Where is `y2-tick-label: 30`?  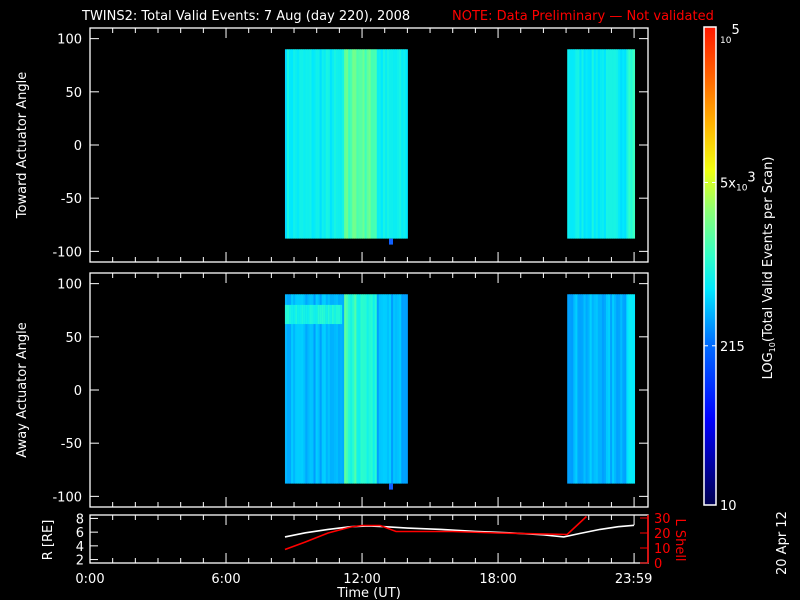
y2-tick-label: 30 is located at coordinates (662, 519).